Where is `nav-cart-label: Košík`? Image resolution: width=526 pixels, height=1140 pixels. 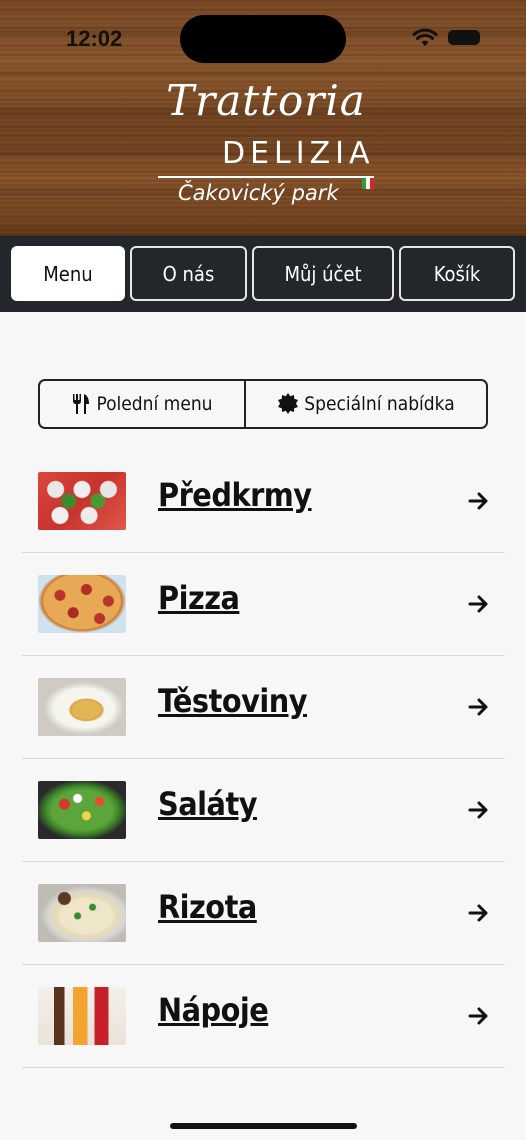
nav-cart-label: Košík is located at coordinates (457, 273).